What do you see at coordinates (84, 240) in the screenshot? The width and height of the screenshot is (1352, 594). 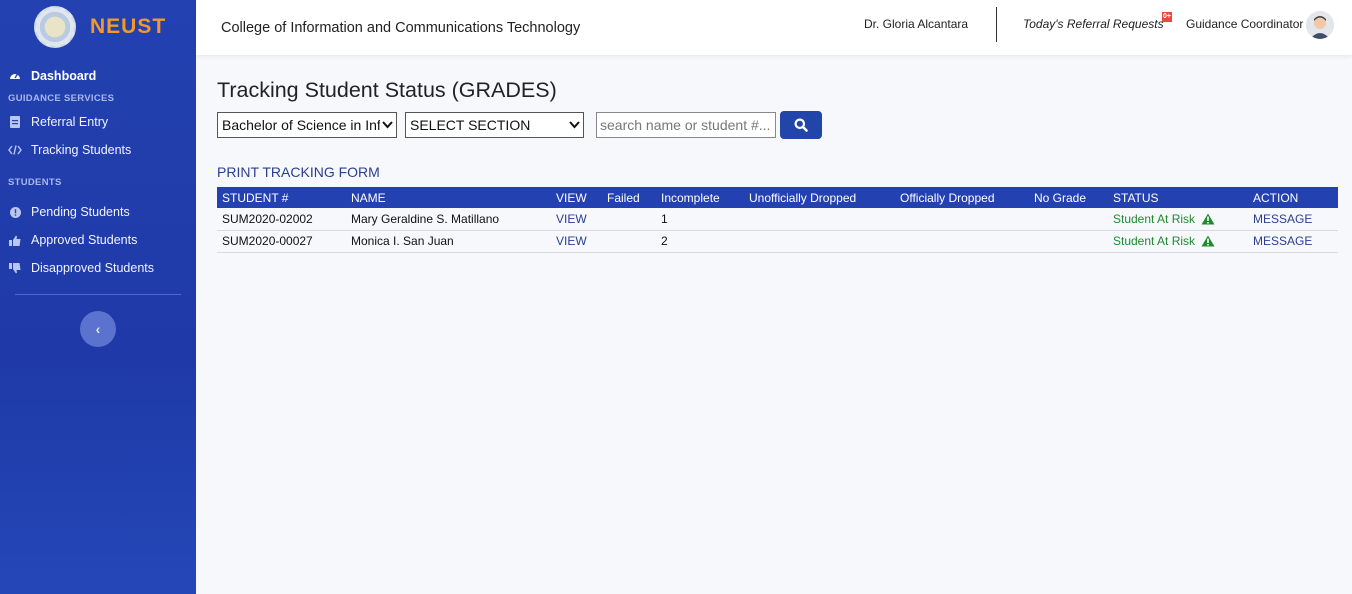 I see `sidebar-item-label: Approved Students` at bounding box center [84, 240].